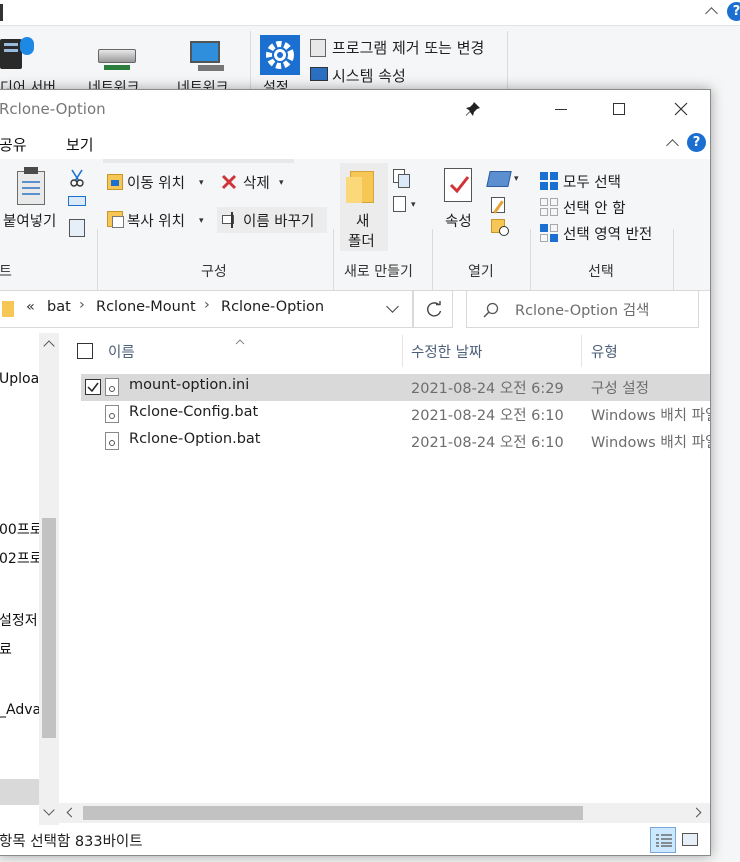 This screenshot has width=740, height=862. What do you see at coordinates (594, 209) in the screenshot?
I see `select-none-label: 선택 안 함` at bounding box center [594, 209].